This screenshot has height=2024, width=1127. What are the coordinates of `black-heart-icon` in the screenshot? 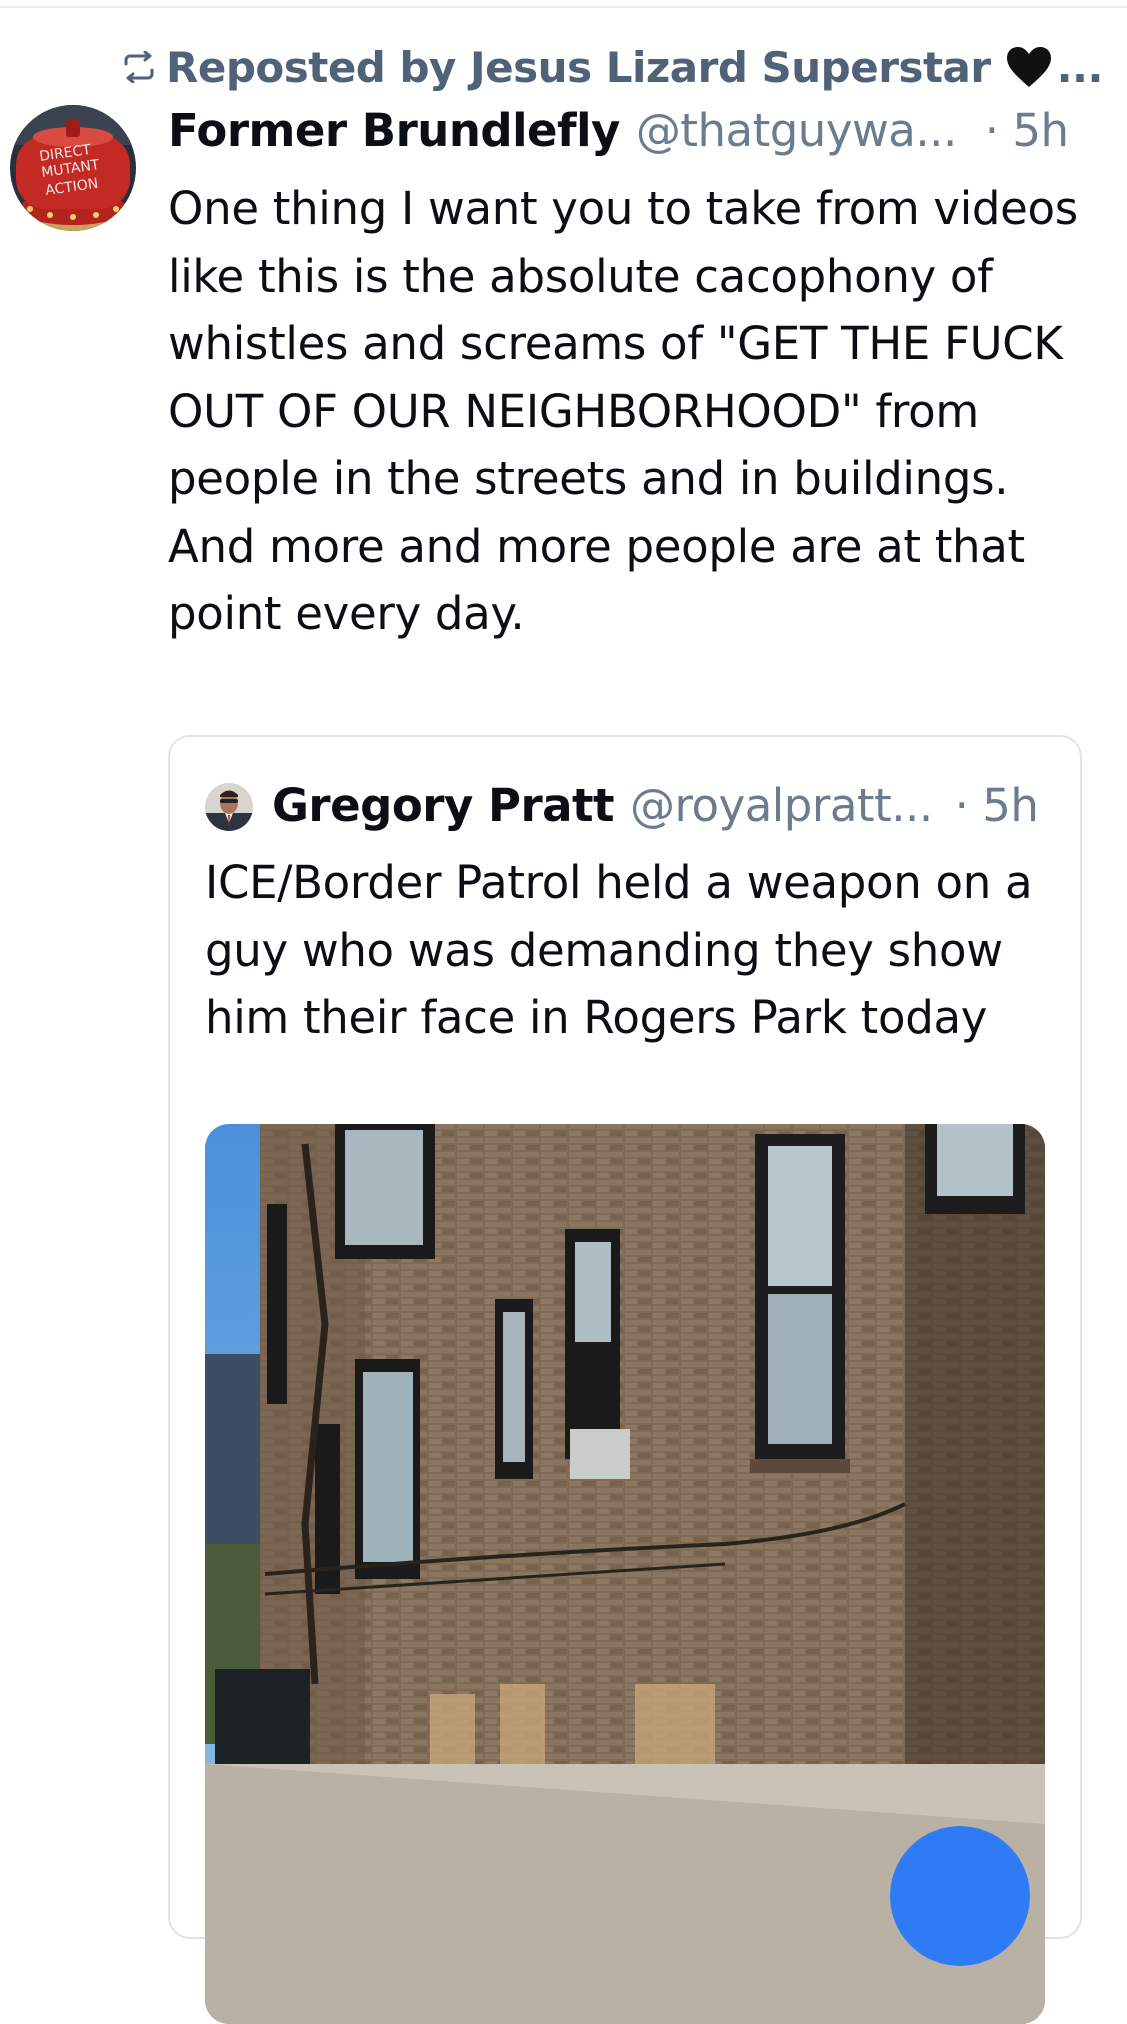 It's located at (1028, 67).